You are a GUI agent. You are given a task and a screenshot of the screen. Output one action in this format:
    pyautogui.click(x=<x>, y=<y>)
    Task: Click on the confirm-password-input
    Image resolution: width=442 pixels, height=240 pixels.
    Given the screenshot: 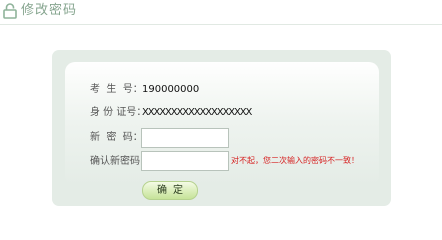 What is the action you would take?
    pyautogui.click(x=185, y=161)
    